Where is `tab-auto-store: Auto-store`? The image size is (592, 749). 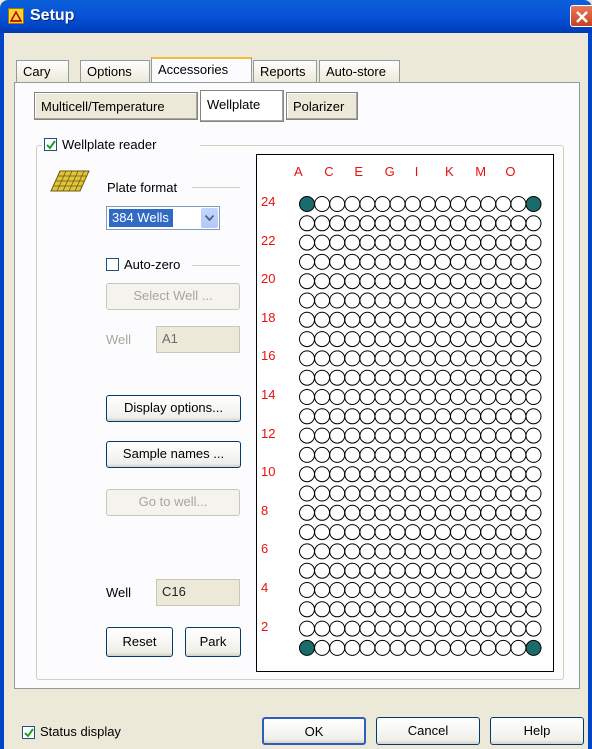 tab-auto-store: Auto-store is located at coordinates (359, 71).